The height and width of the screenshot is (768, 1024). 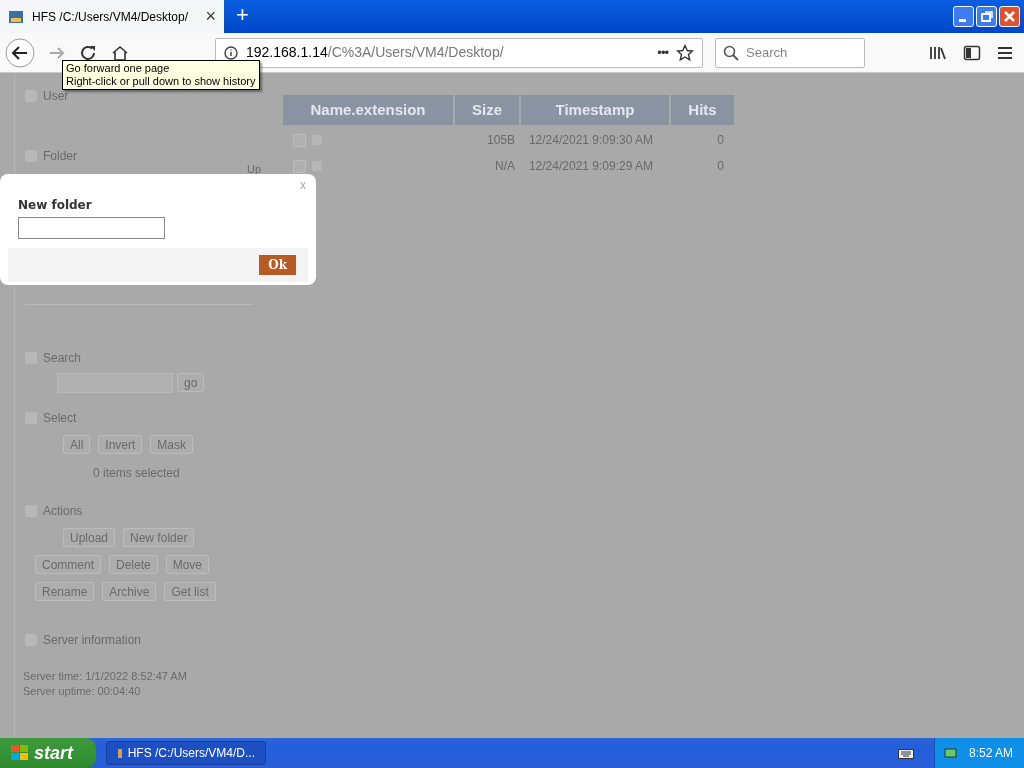 What do you see at coordinates (231, 52) in the screenshot?
I see `info-icon` at bounding box center [231, 52].